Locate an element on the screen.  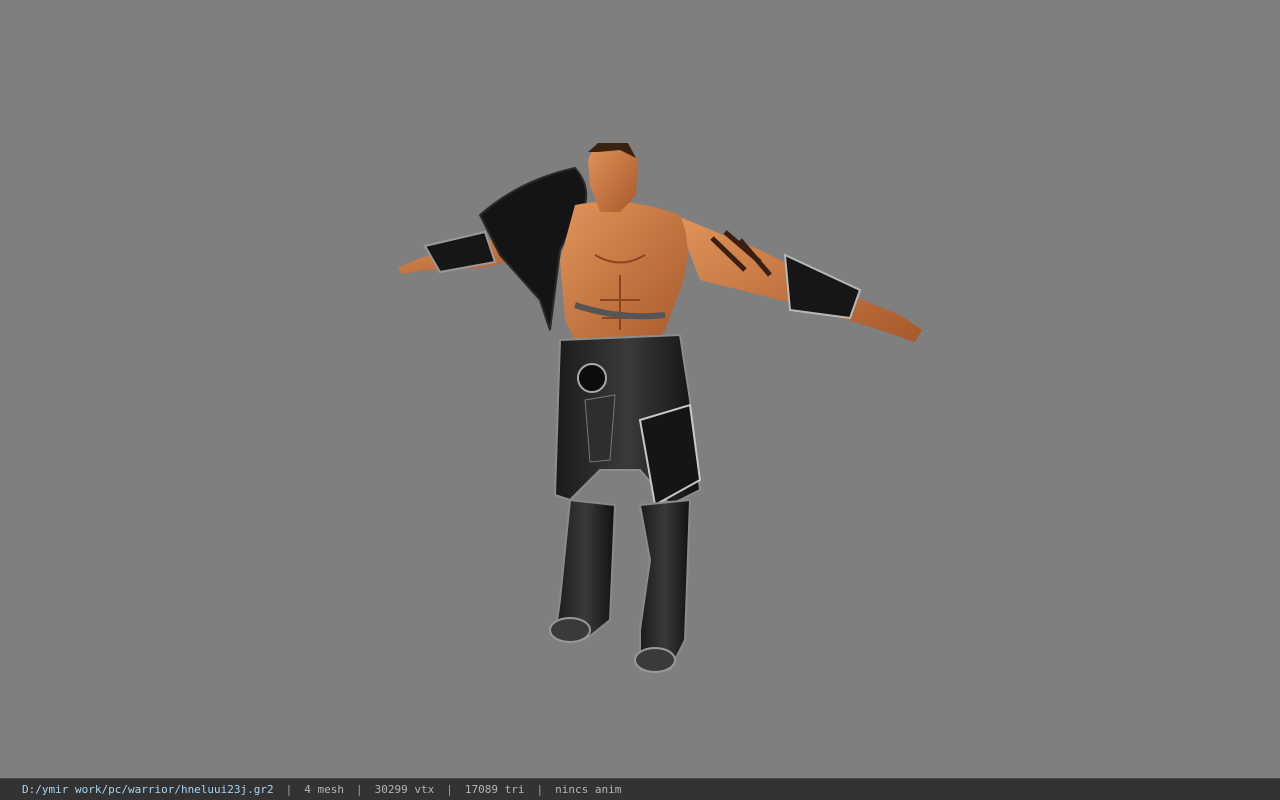
head is located at coordinates (613, 177).